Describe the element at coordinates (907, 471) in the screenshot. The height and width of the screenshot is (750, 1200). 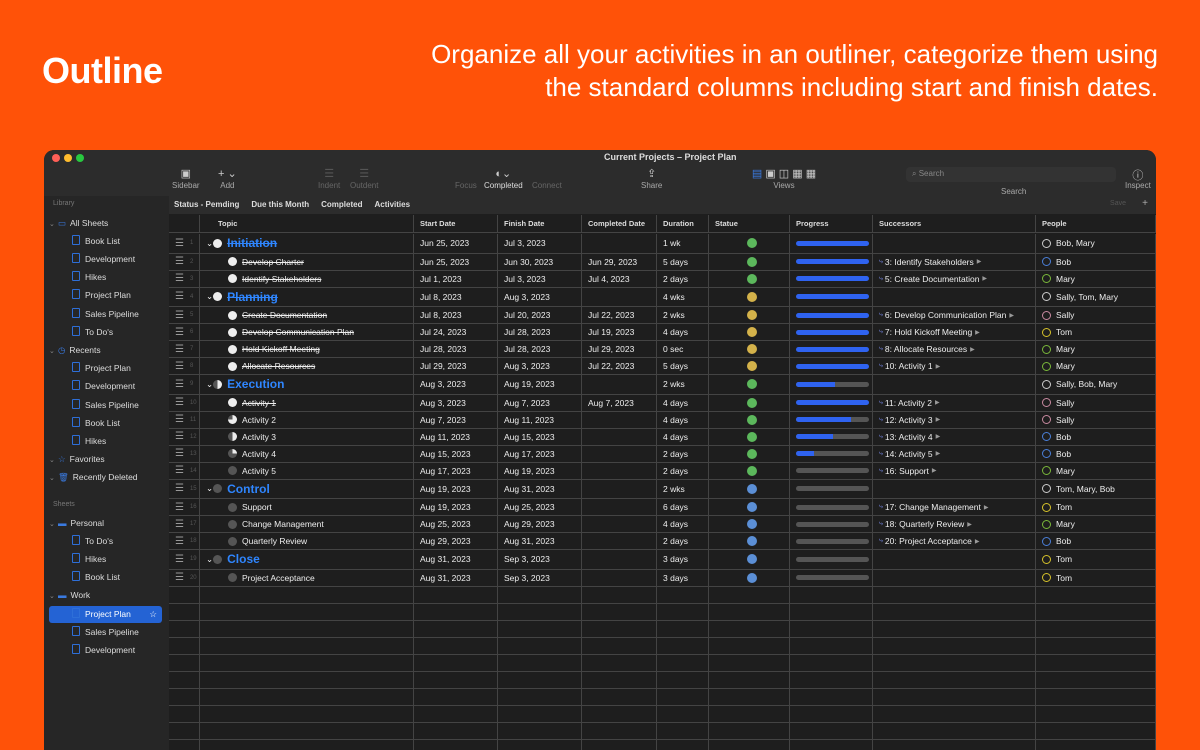
I see `successor-link: 16: Support` at that location.